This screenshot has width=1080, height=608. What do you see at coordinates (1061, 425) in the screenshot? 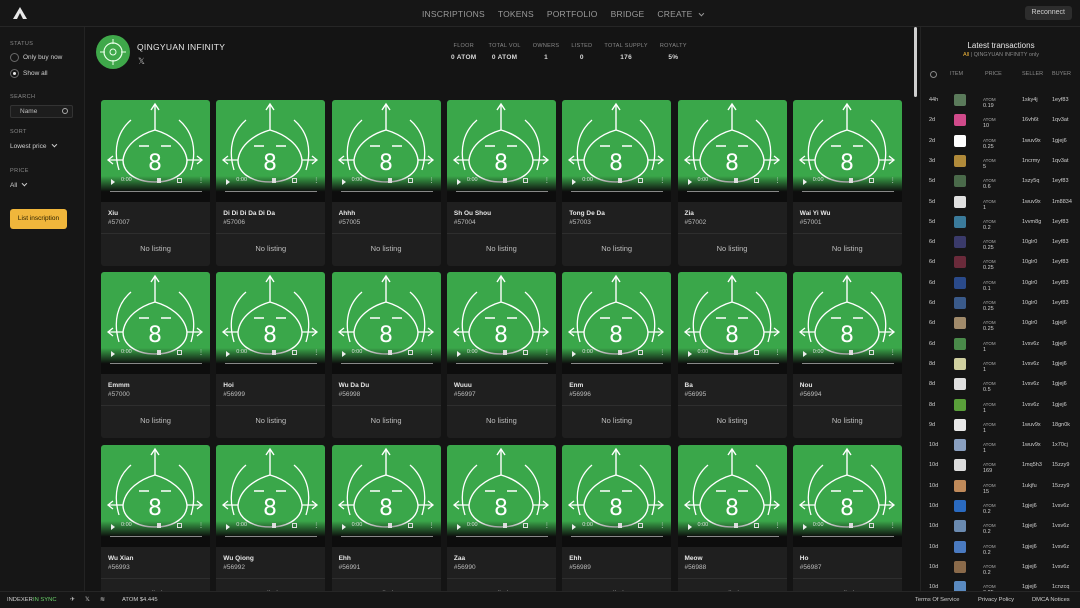
I see `tx-buyer: 18gn0k` at bounding box center [1061, 425].